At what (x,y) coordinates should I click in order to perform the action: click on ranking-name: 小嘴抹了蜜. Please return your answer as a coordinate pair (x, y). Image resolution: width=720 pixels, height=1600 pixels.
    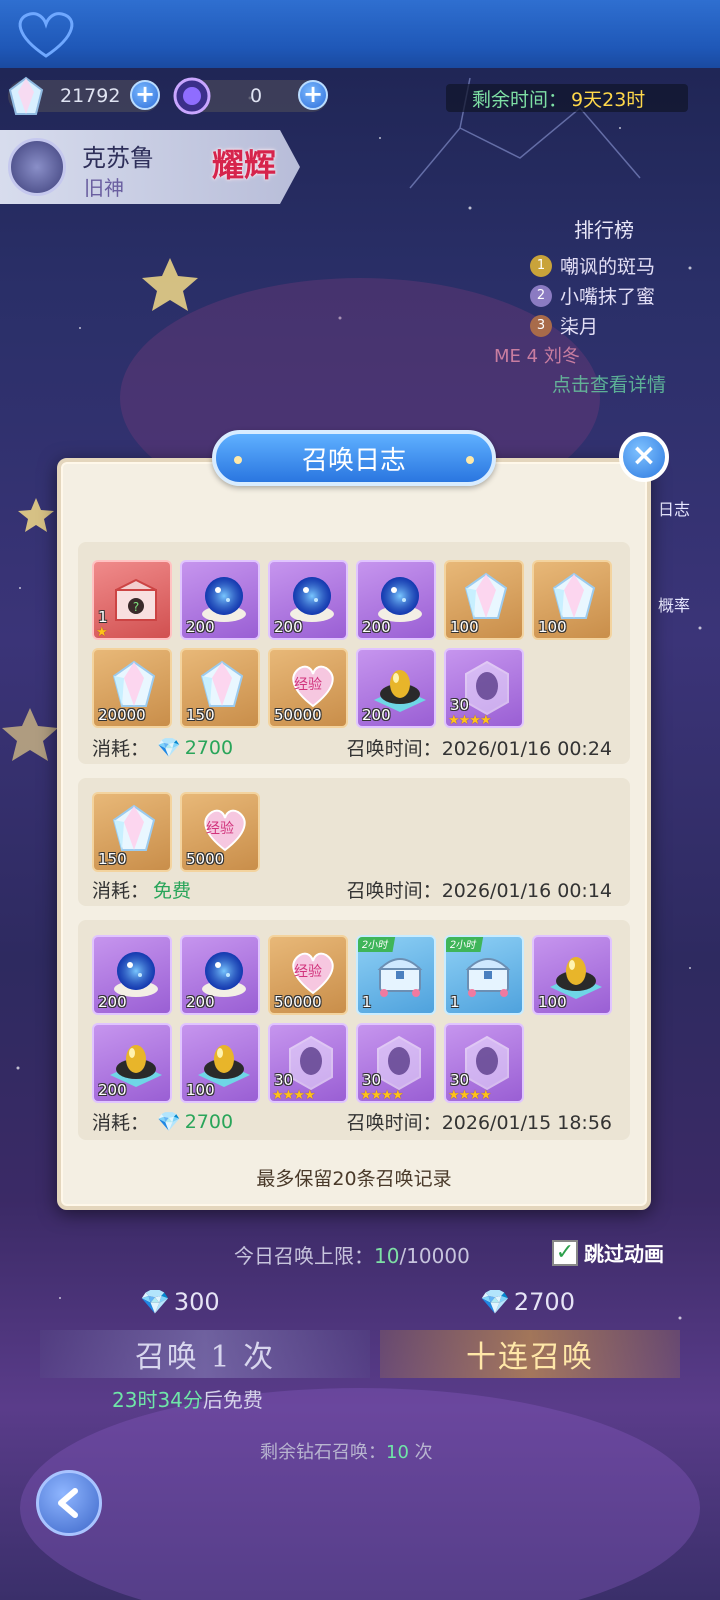
    Looking at the image, I should click on (608, 297).